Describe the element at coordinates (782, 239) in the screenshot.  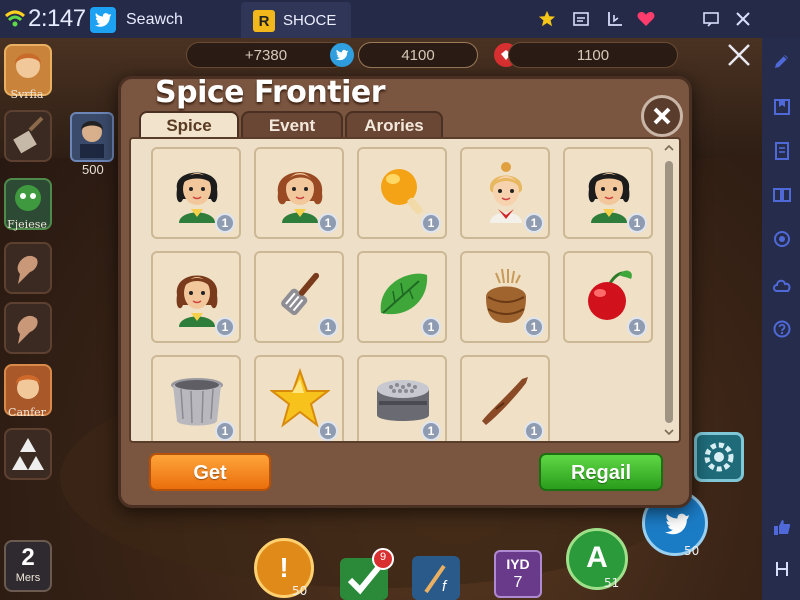
I see `record-icon` at that location.